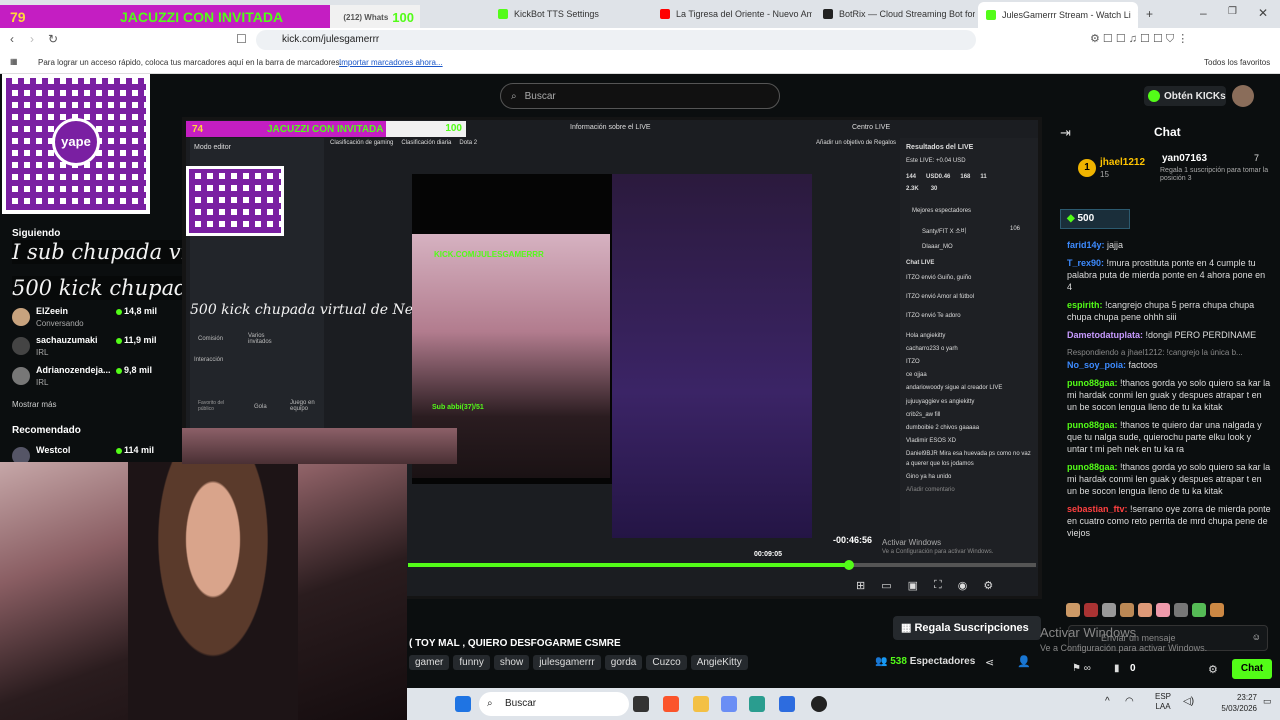  I want to click on user-avatar, so click(1243, 96).